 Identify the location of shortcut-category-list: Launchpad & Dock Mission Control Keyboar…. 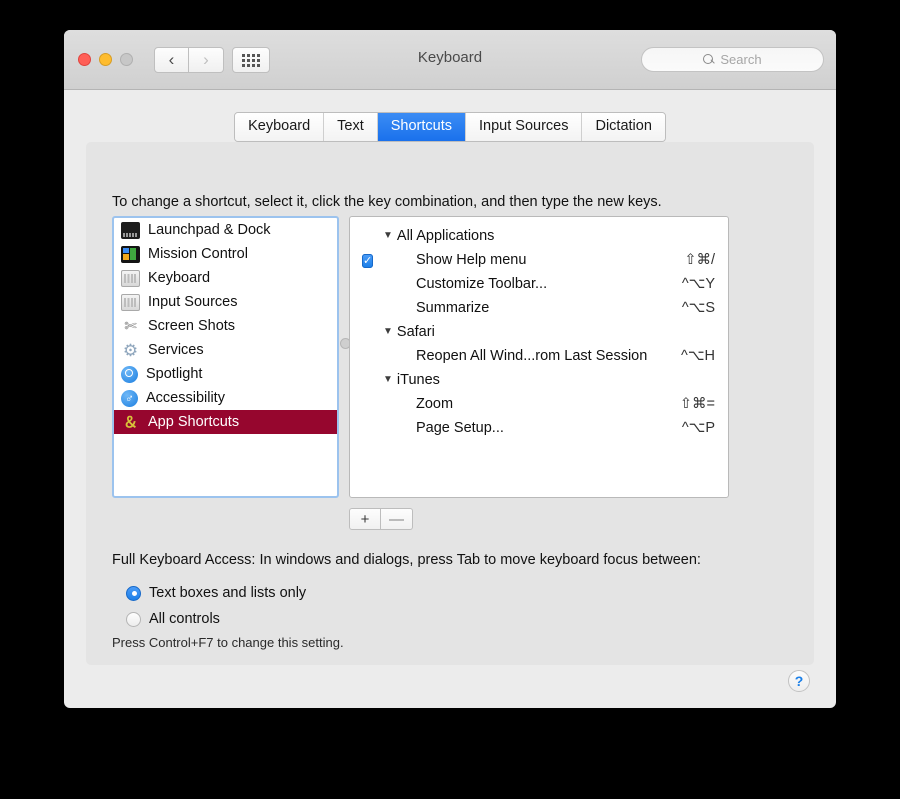
(225, 357).